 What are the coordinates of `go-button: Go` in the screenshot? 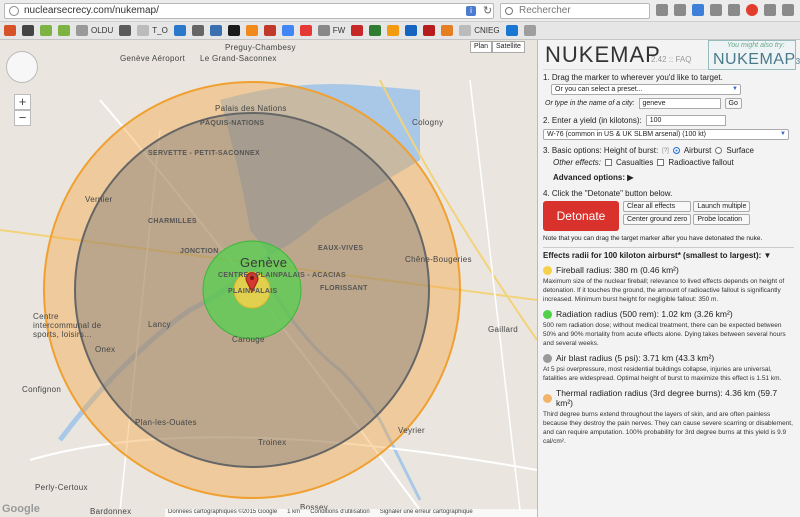 It's located at (733, 103).